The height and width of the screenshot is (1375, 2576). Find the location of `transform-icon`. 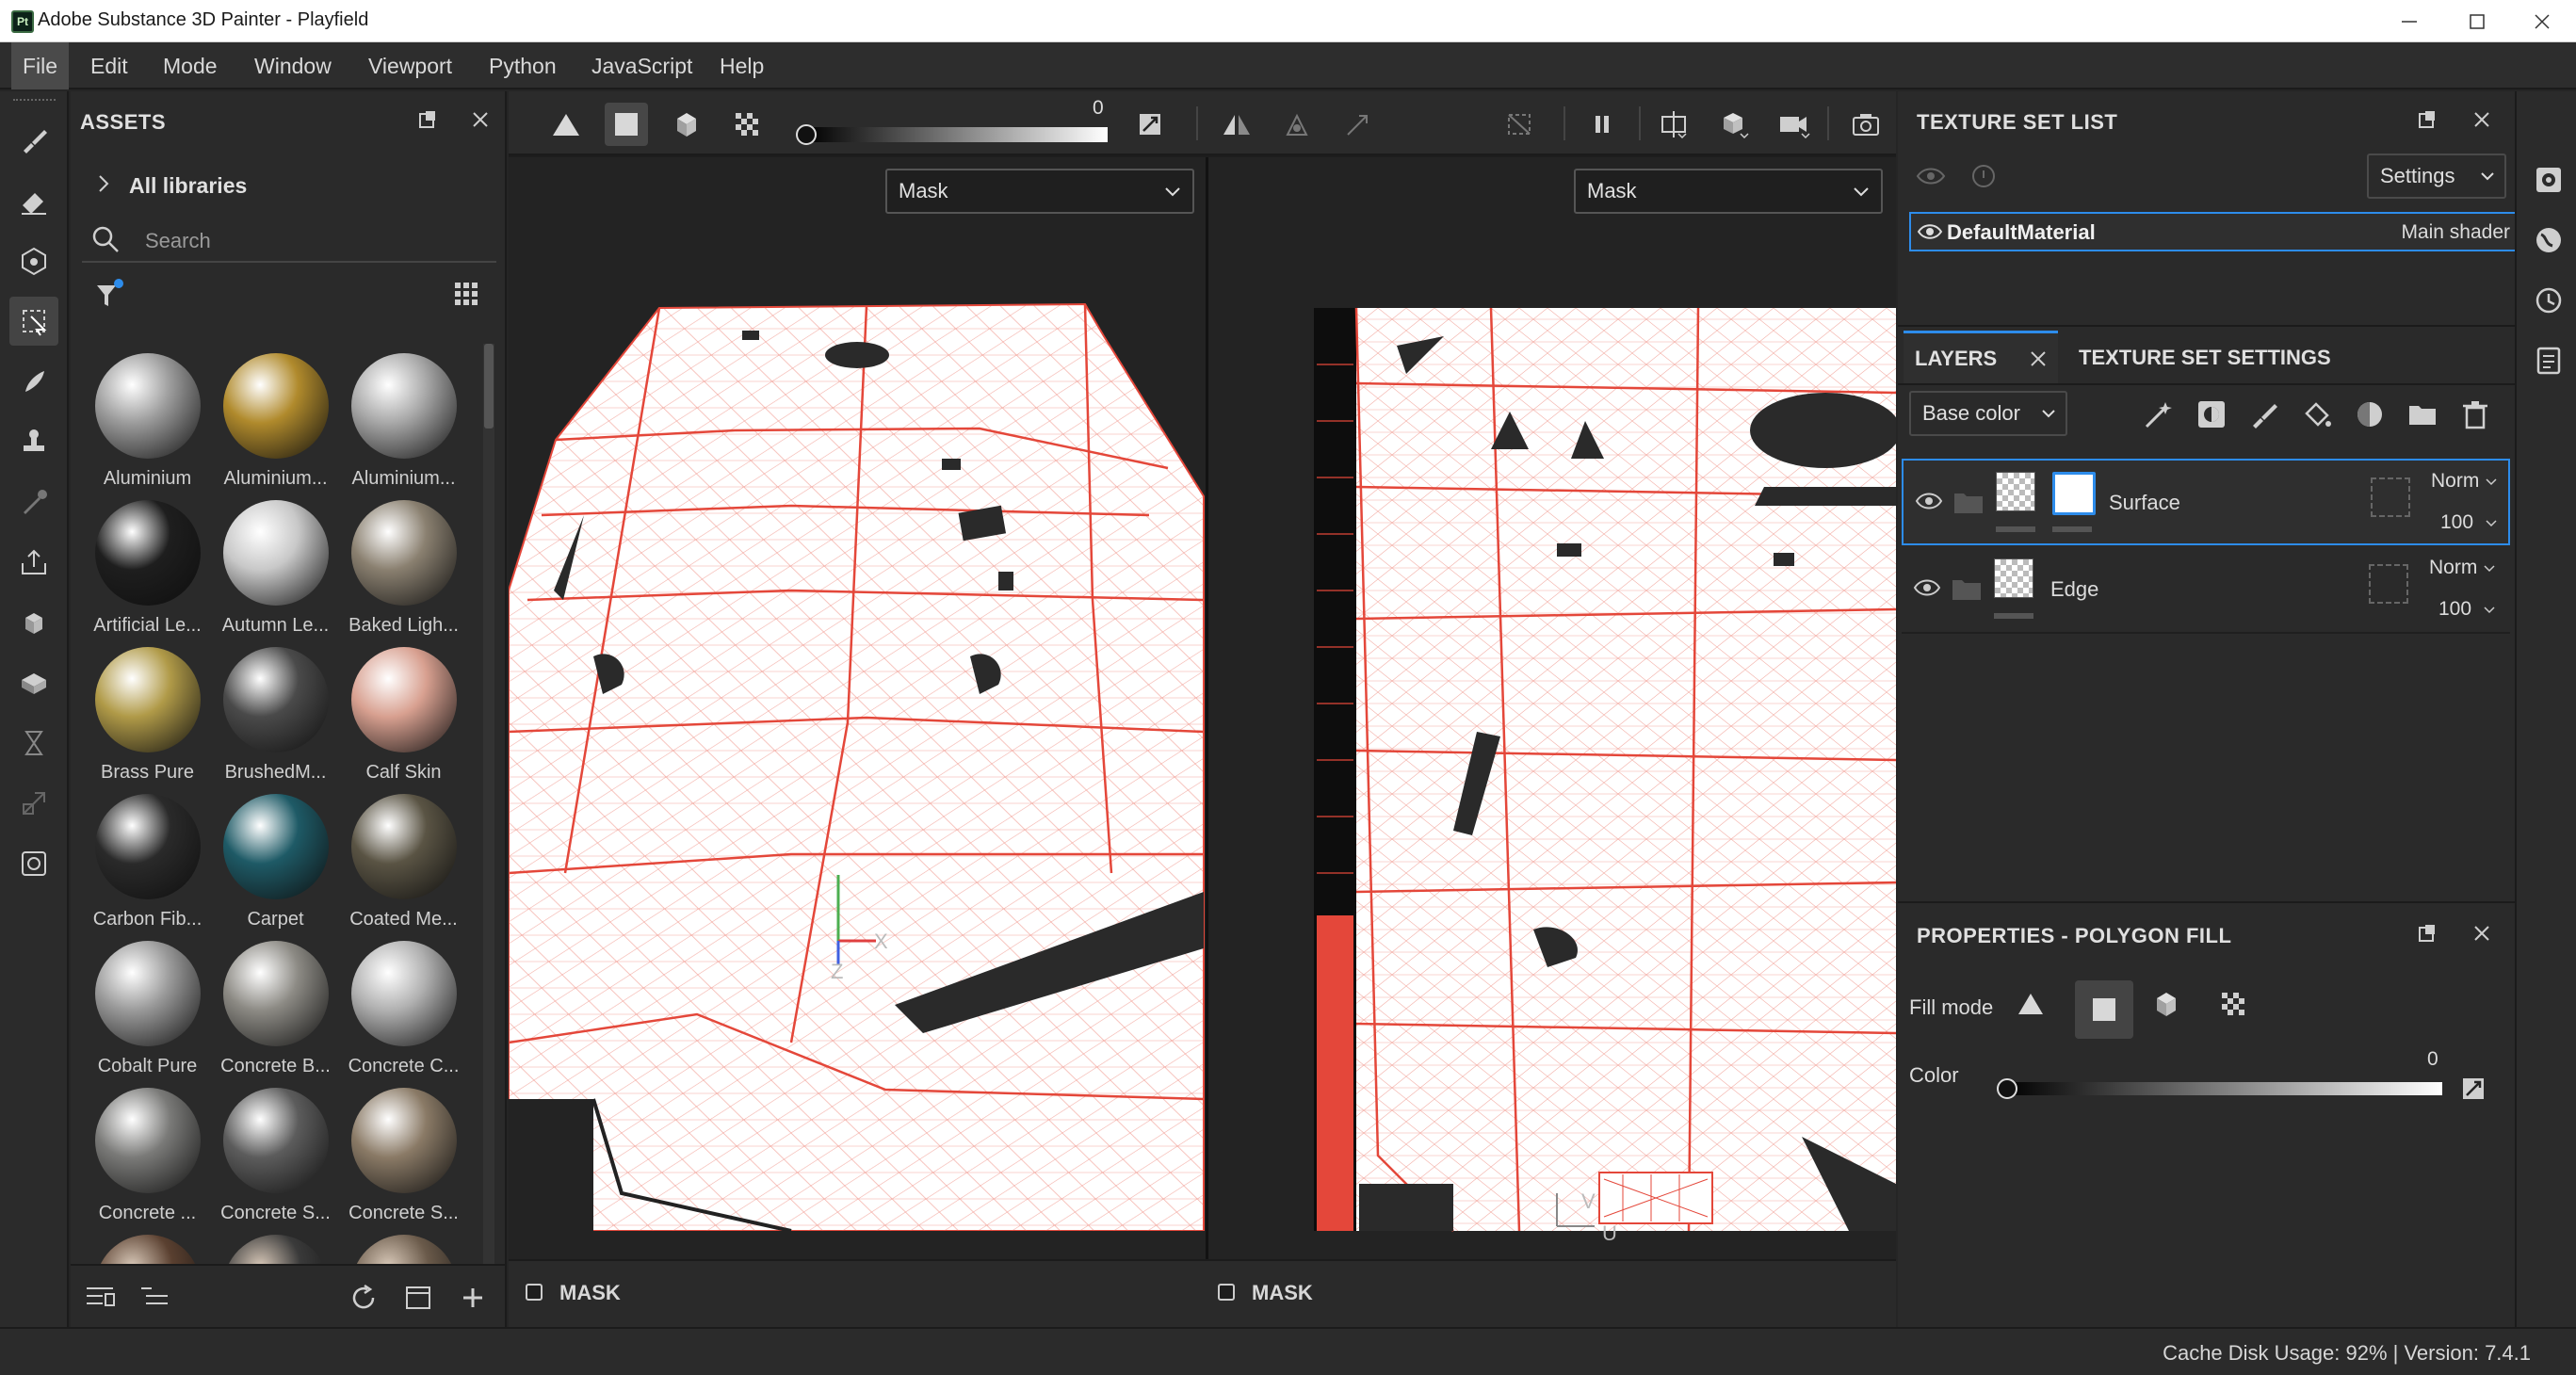

transform-icon is located at coordinates (33, 803).